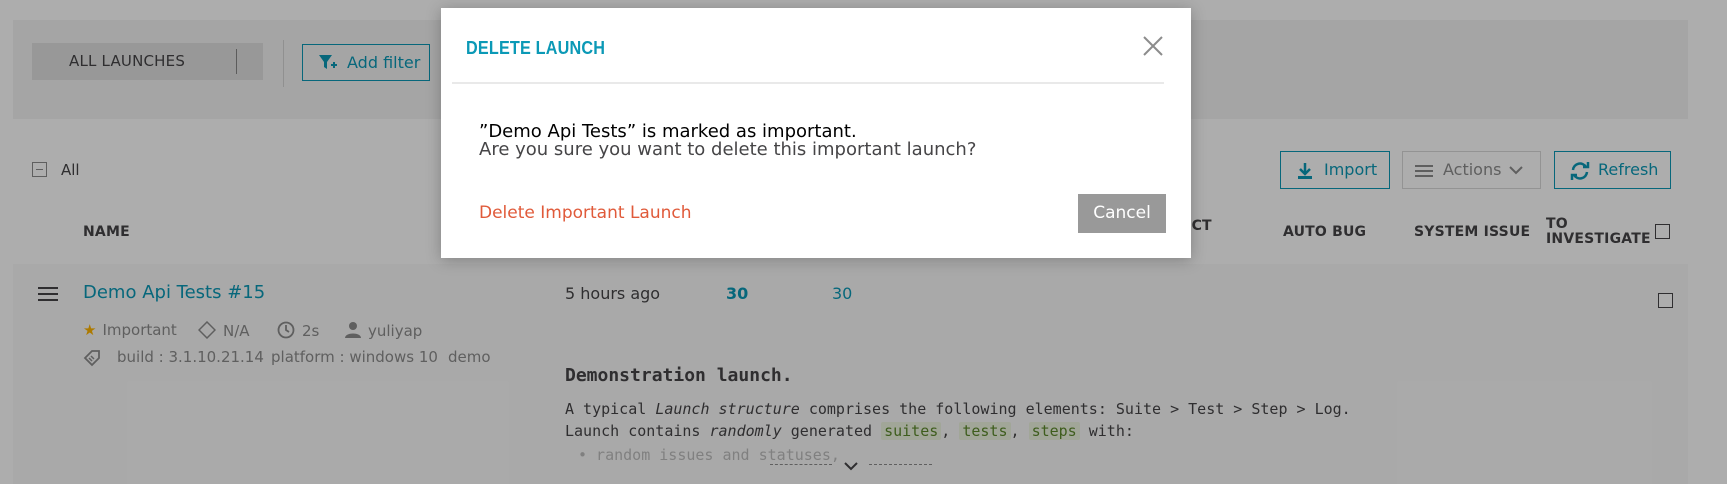 This screenshot has width=1727, height=484. Describe the element at coordinates (1153, 46) in the screenshot. I see `close-icon` at that location.